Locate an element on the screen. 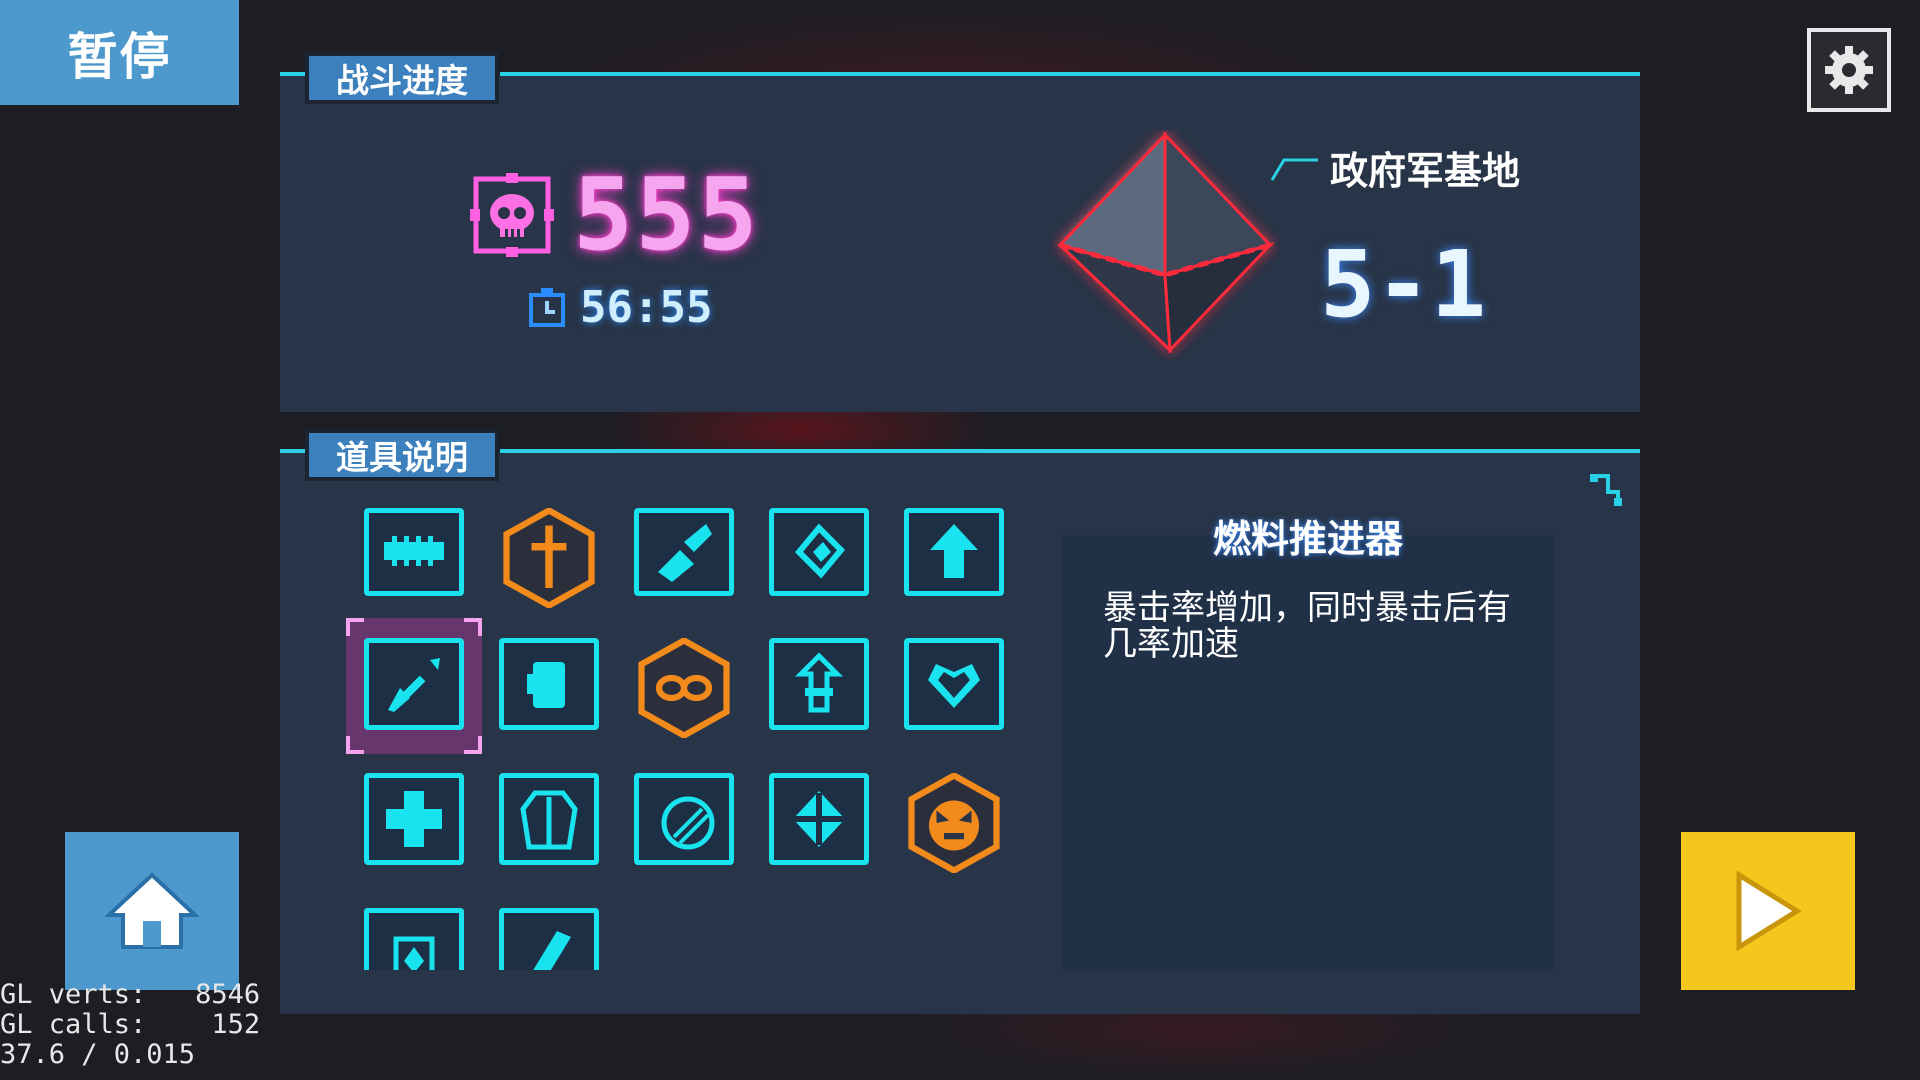  flame-cannon-icon is located at coordinates (685, 553).